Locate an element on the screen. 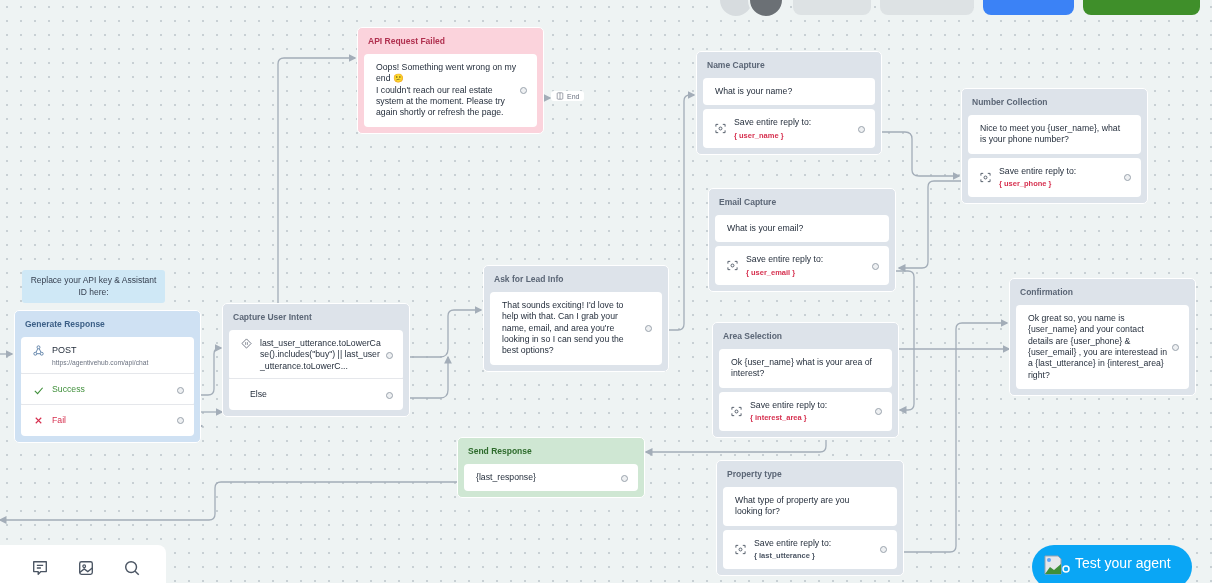  broken-image-icon is located at coordinates (1057, 565).